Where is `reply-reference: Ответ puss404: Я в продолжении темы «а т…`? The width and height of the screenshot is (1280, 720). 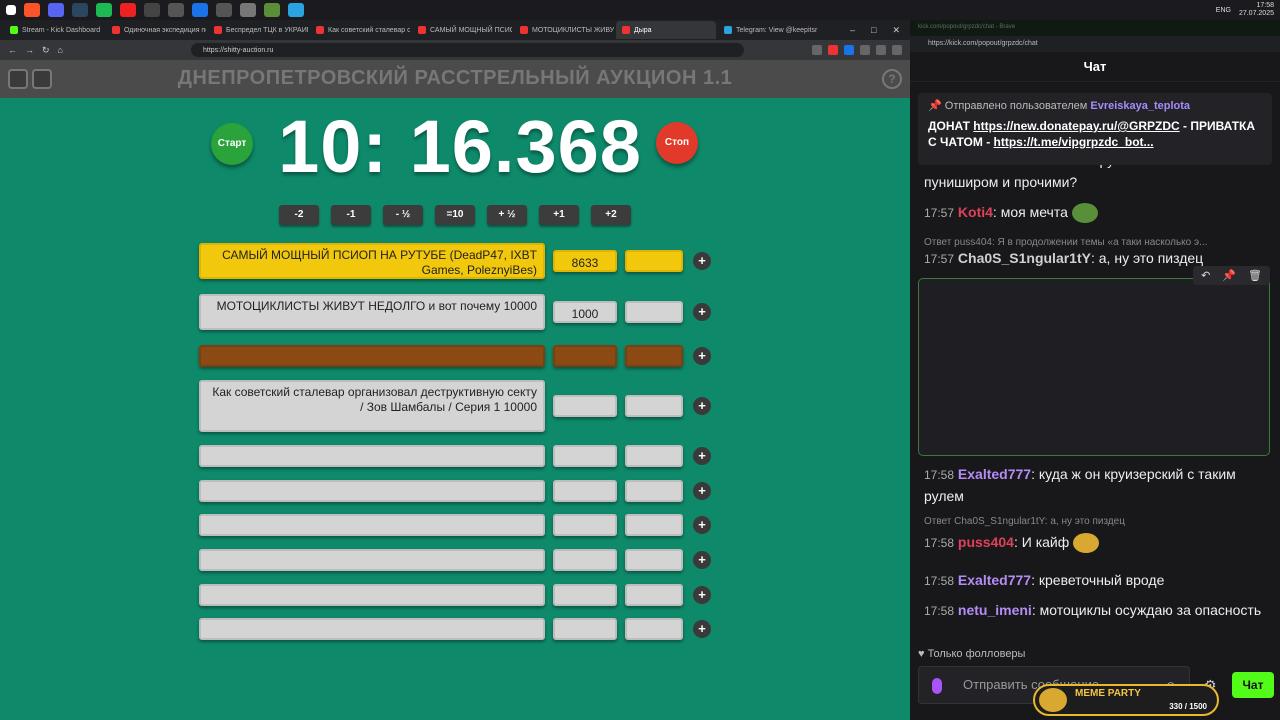
reply-reference: Ответ puss404: Я в продолжении темы «а т… is located at coordinates (1065, 242).